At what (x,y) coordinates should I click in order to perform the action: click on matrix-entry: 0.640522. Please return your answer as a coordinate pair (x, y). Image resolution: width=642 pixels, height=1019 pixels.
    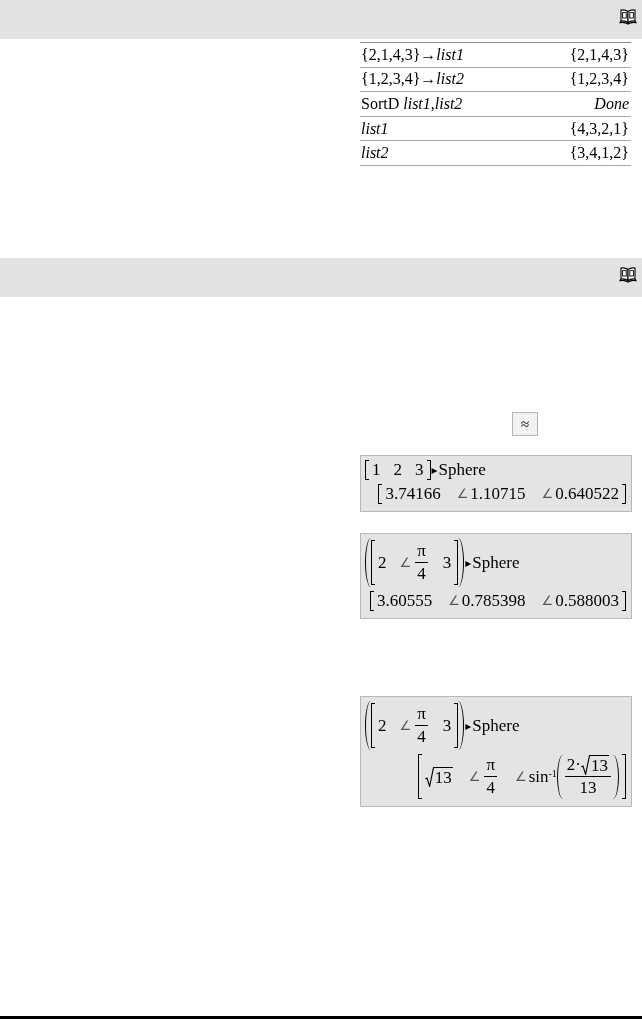
    Looking at the image, I should click on (587, 494).